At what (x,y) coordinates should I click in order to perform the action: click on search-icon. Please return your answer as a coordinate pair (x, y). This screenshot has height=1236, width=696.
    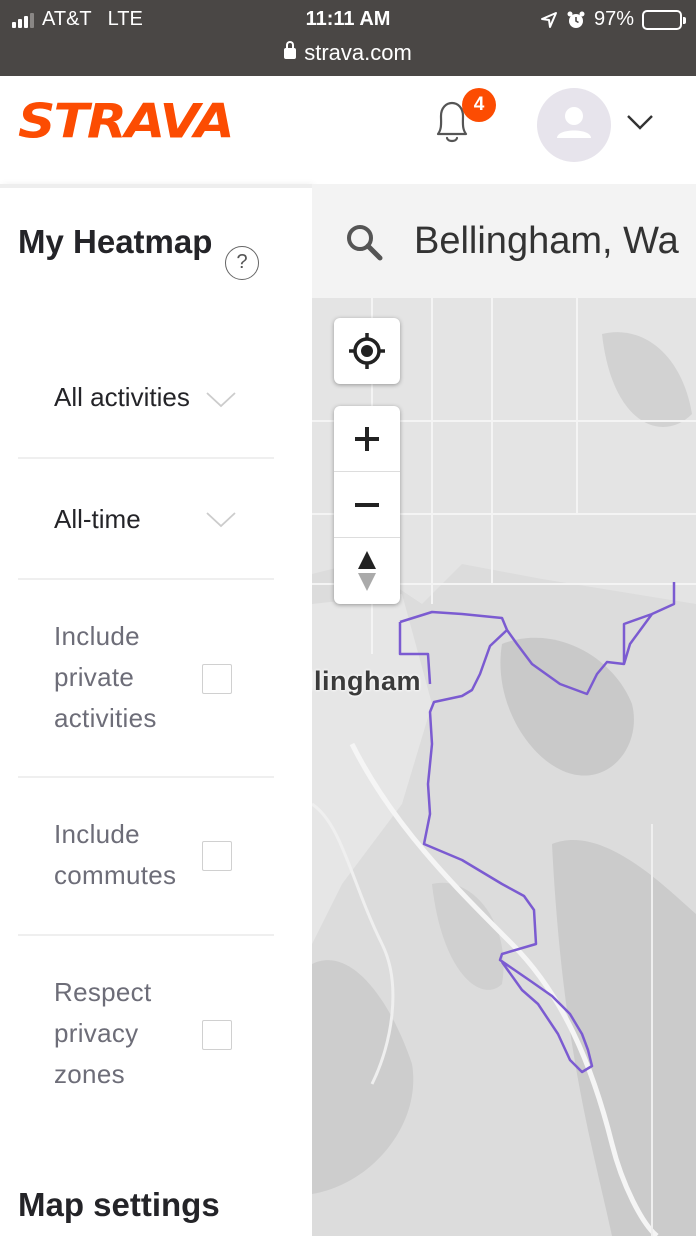
    Looking at the image, I should click on (364, 242).